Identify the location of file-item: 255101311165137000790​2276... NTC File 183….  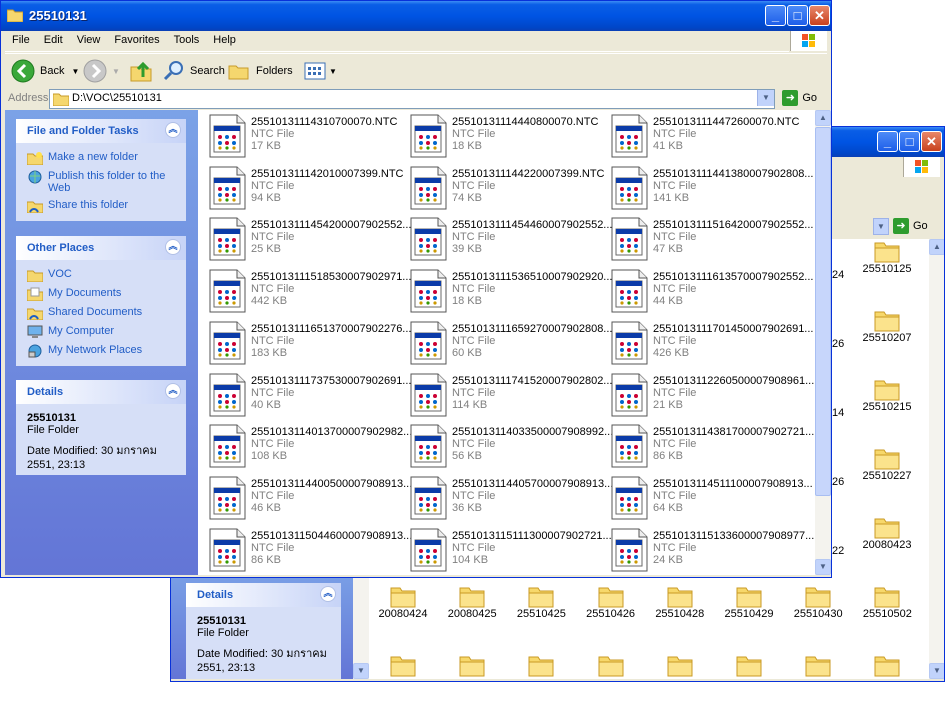
(307, 347).